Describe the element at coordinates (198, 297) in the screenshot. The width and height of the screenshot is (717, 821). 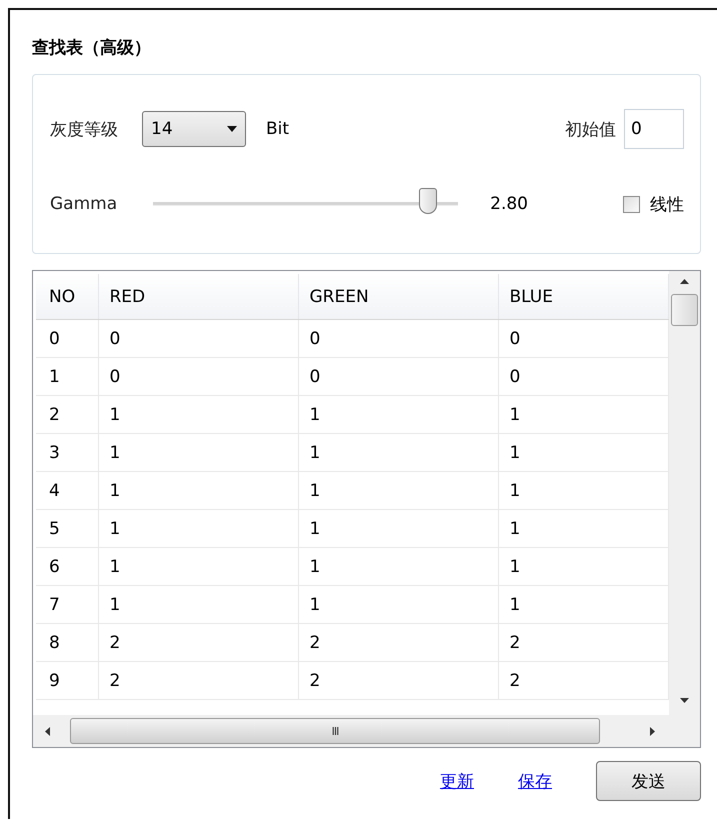
I see `column-header: RED` at that location.